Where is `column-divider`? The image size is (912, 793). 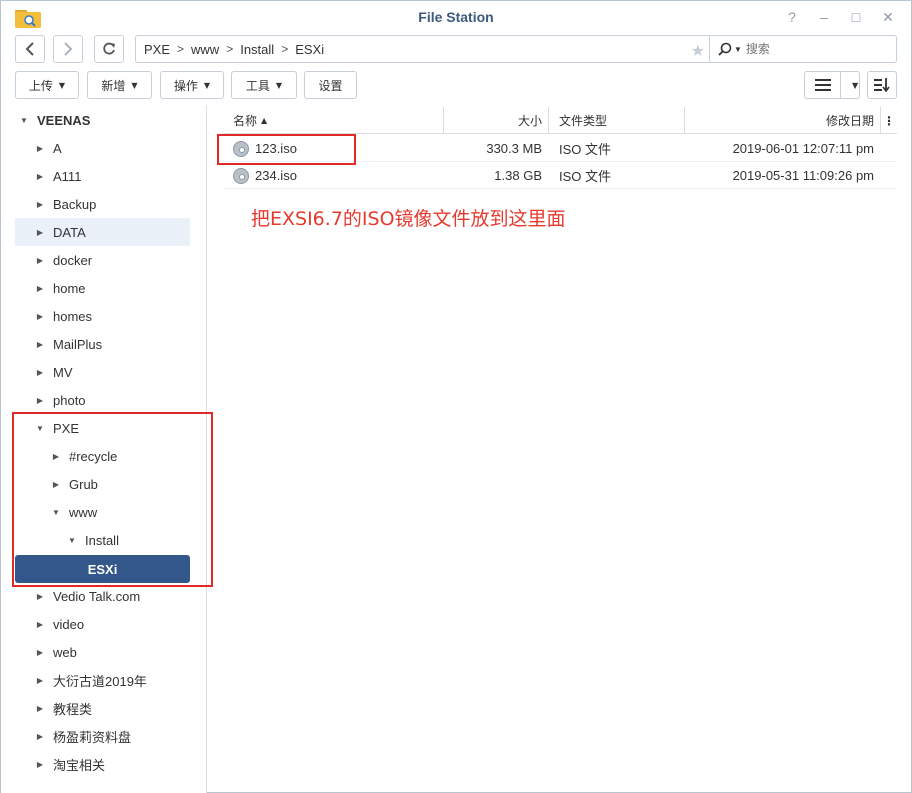 column-divider is located at coordinates (548, 120).